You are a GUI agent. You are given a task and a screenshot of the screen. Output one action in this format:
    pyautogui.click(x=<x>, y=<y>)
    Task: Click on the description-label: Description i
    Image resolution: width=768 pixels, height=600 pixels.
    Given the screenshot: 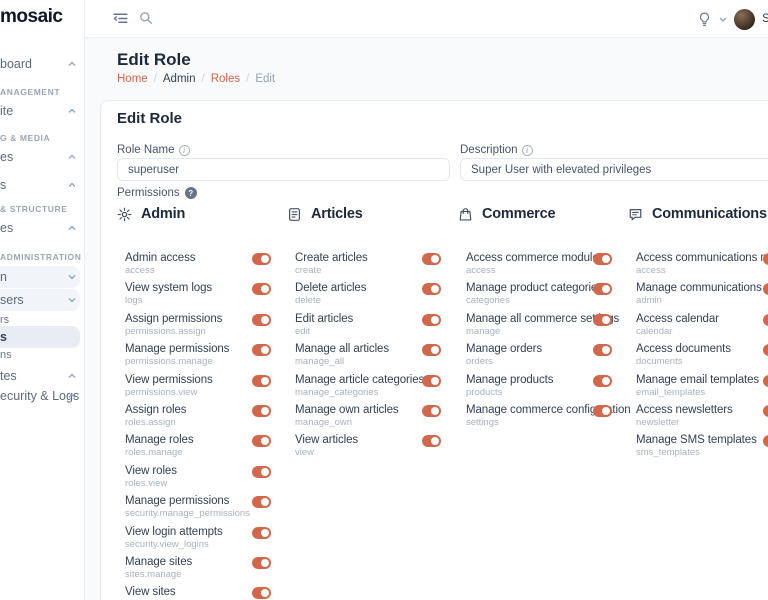 What is the action you would take?
    pyautogui.click(x=496, y=150)
    